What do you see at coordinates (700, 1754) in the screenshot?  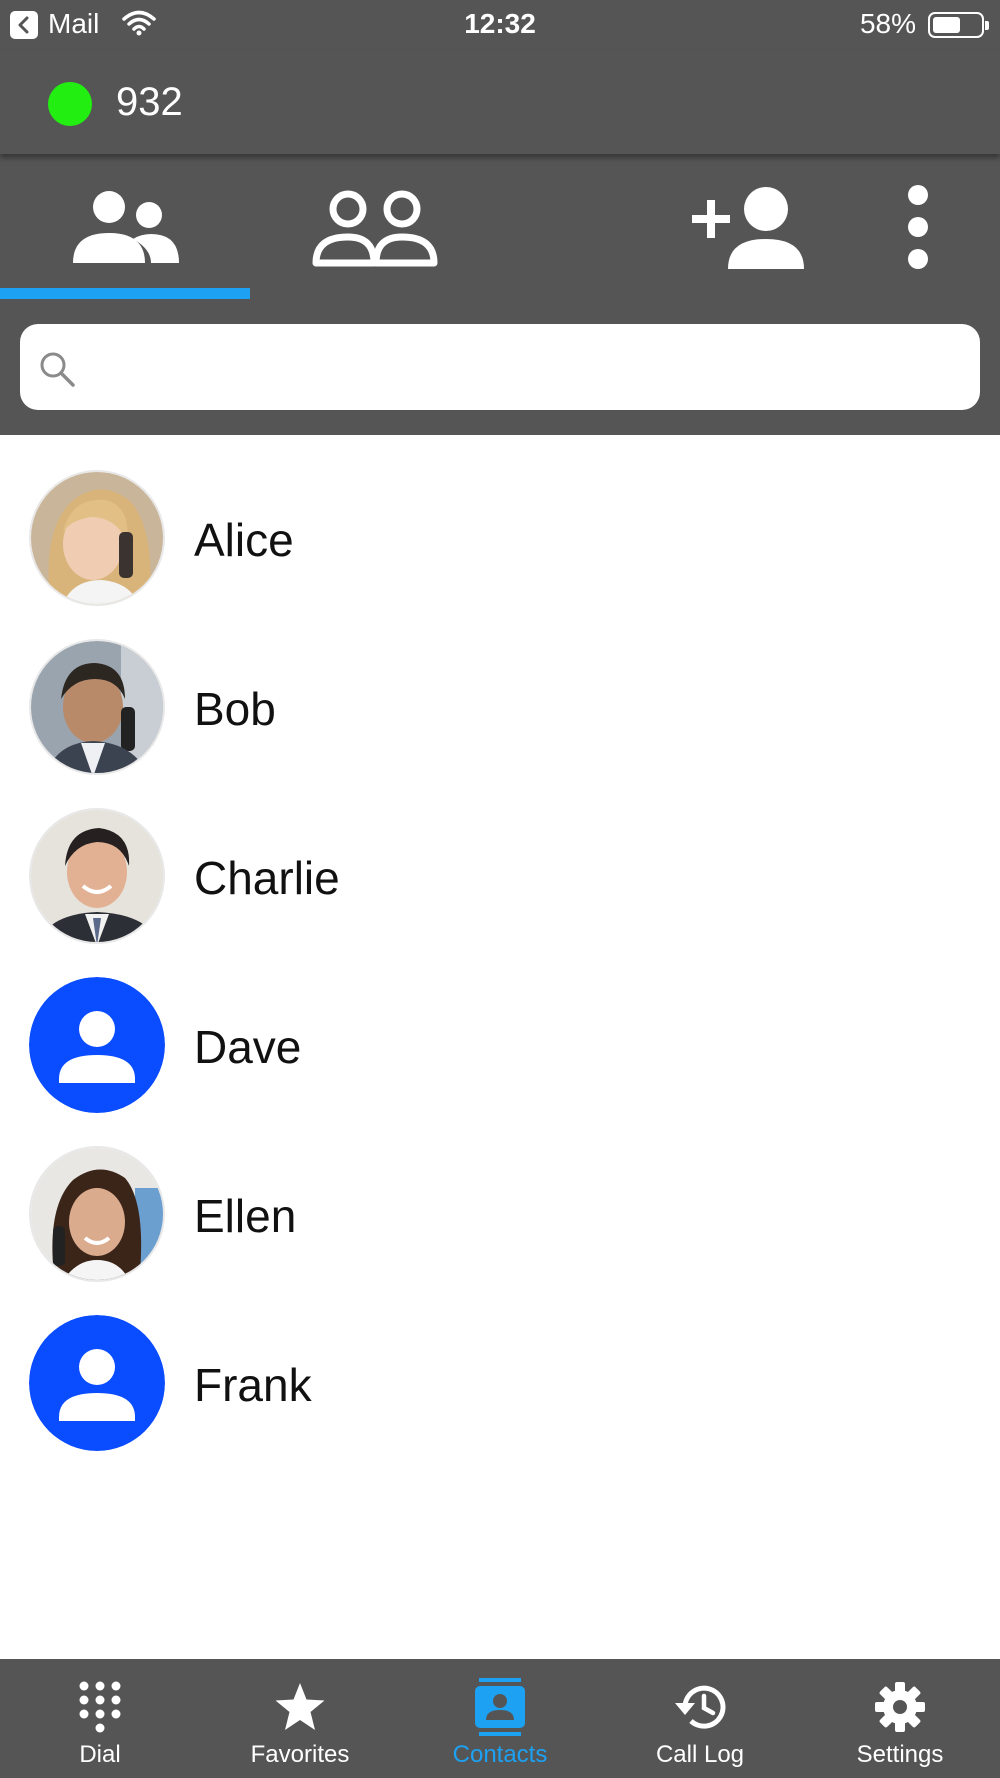 I see `nav-label: Call Log` at bounding box center [700, 1754].